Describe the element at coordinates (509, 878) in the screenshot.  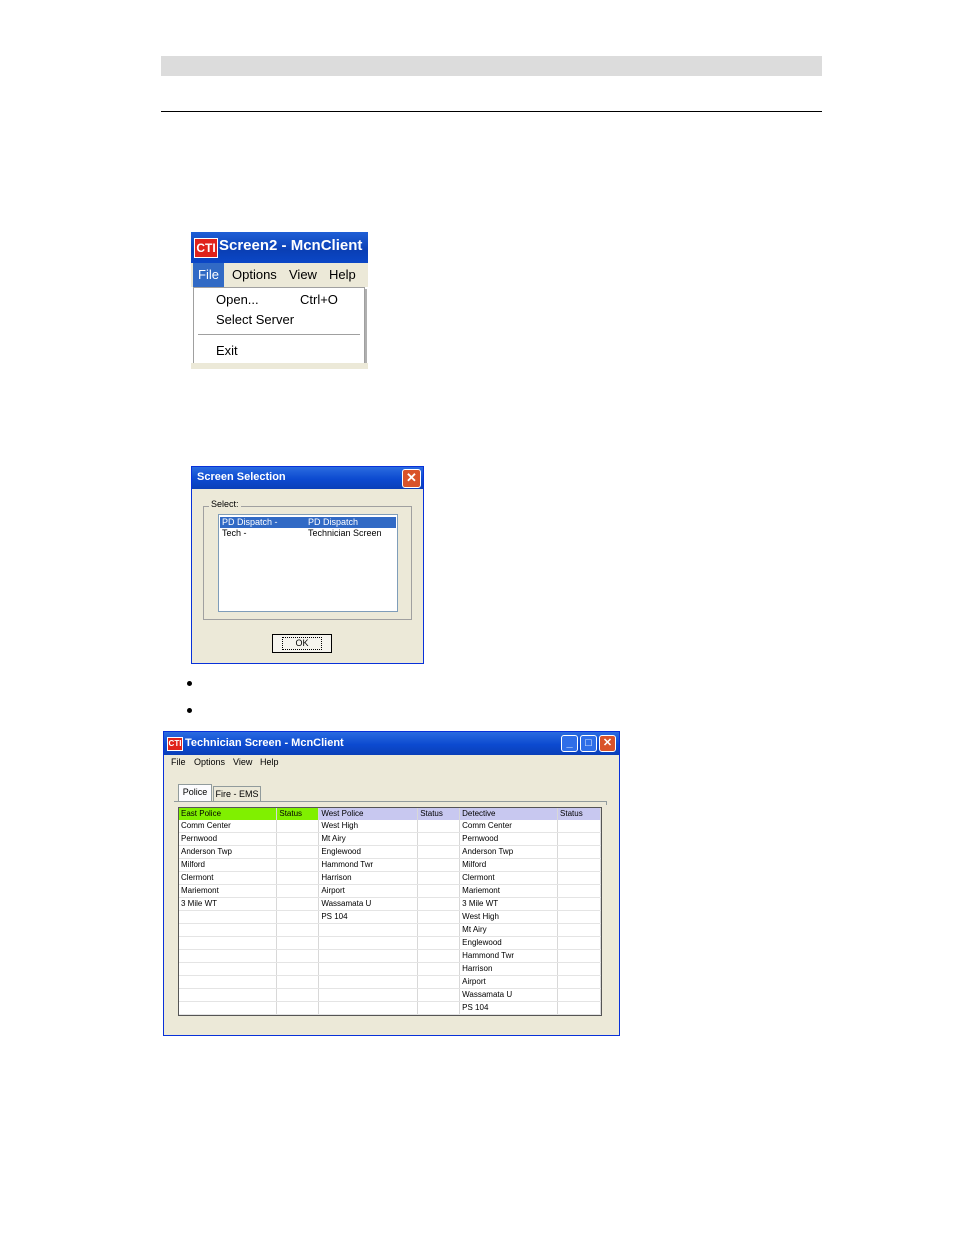
I see `table-cell: Clermont` at that location.